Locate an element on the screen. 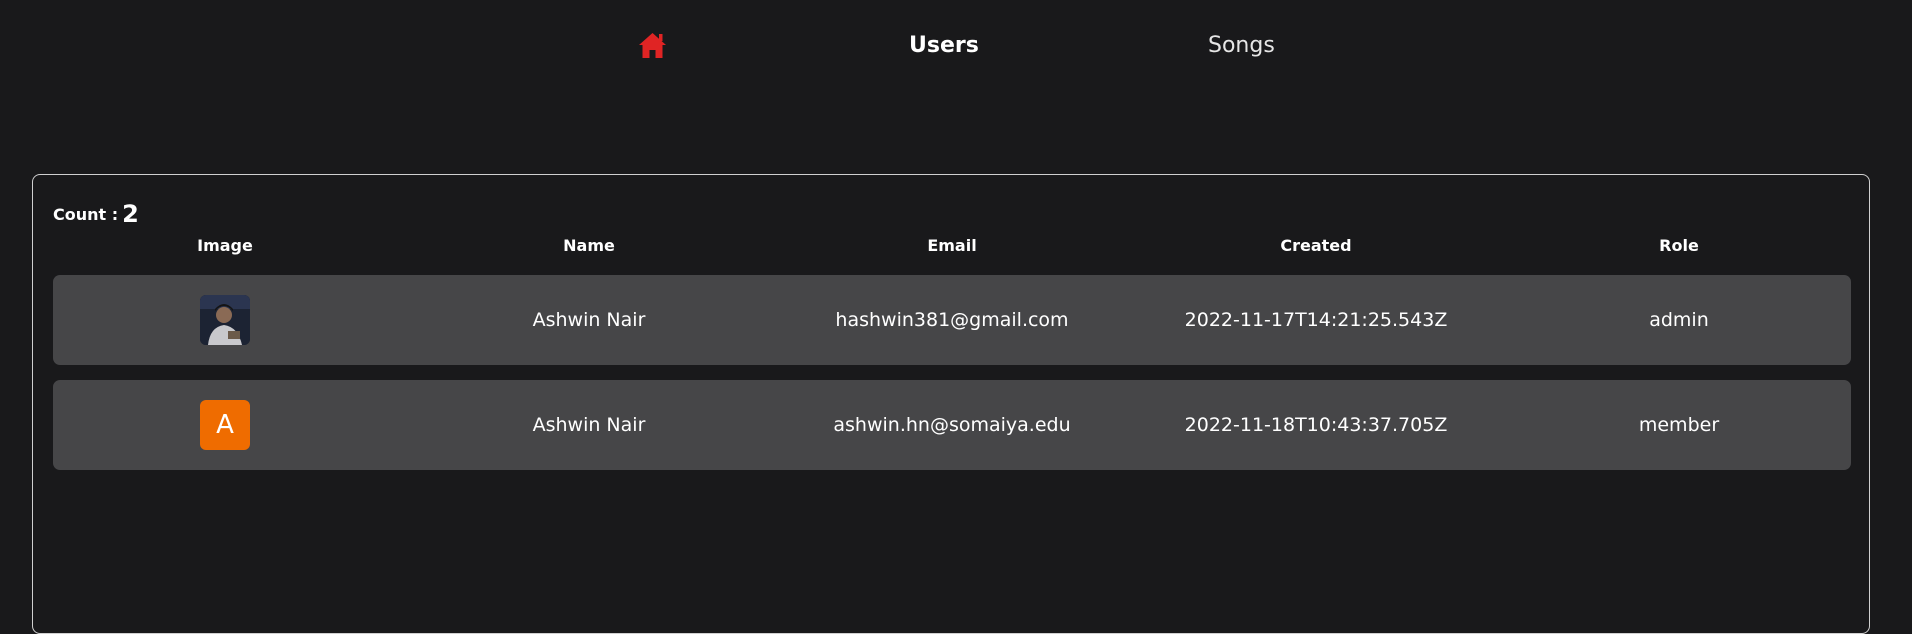  avatar-photo-graphic is located at coordinates (225, 320).